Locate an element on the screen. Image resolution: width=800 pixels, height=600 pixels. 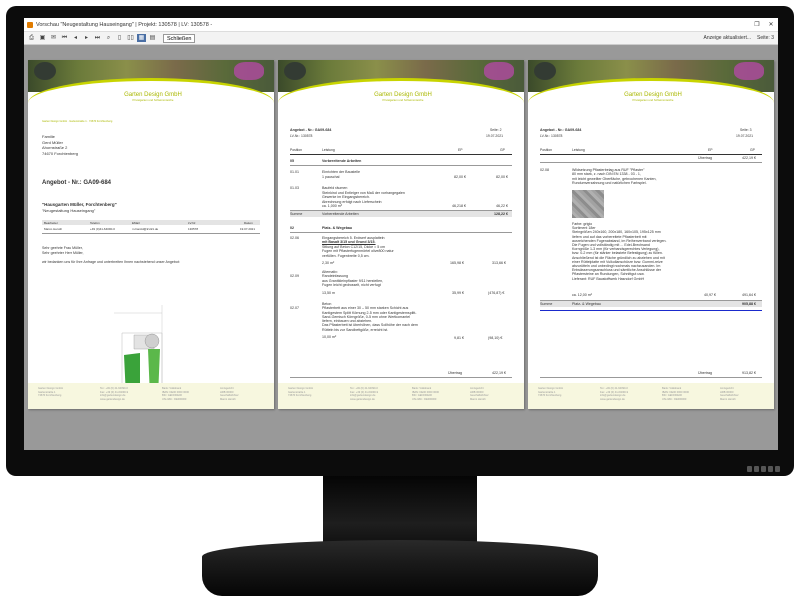
close-preview-button: Schließen is located at coordinates (179, 38).